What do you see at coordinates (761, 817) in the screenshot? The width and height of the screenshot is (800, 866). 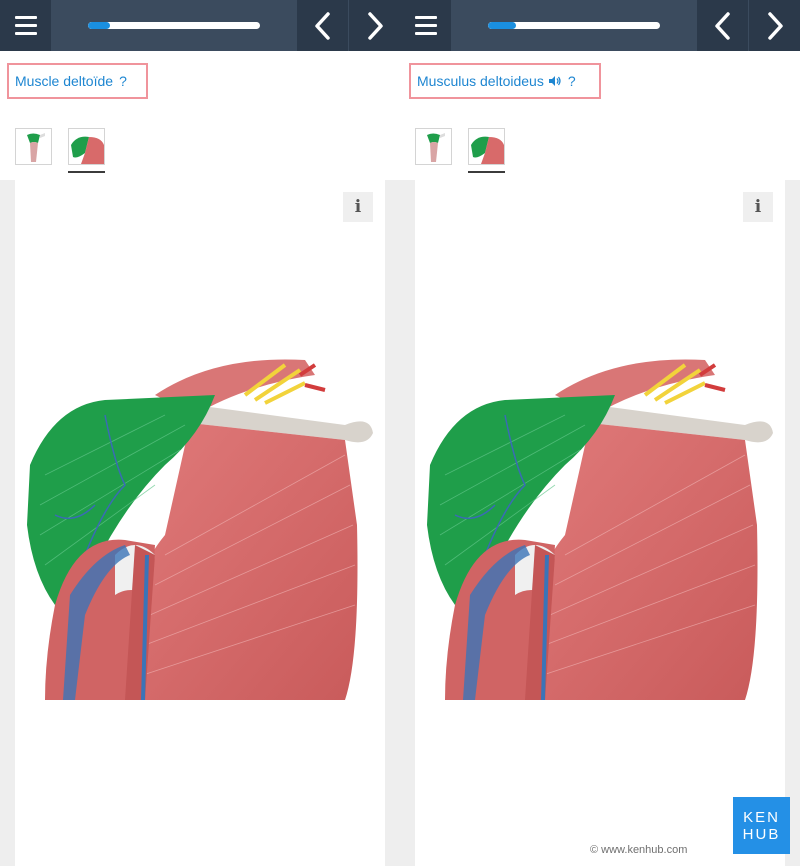 I see `logo-text-top: KEN` at bounding box center [761, 817].